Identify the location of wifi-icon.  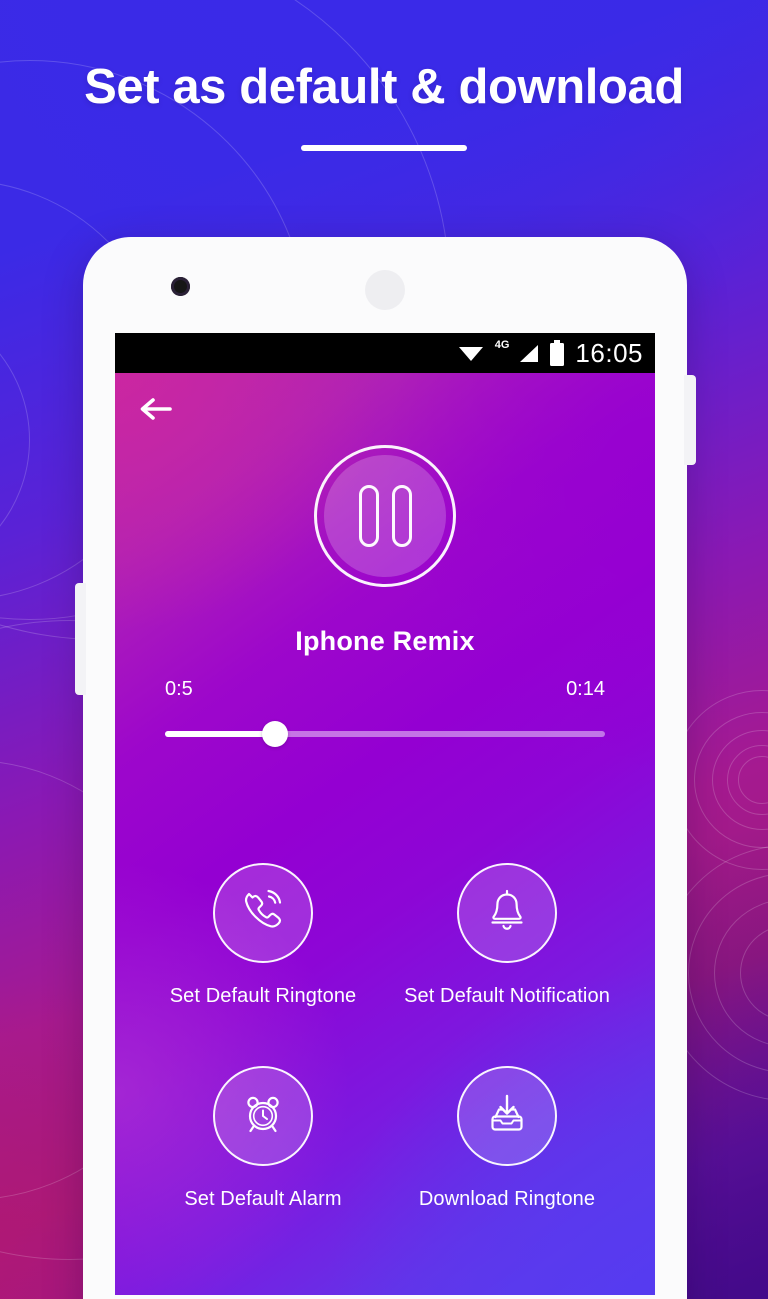
(471, 353).